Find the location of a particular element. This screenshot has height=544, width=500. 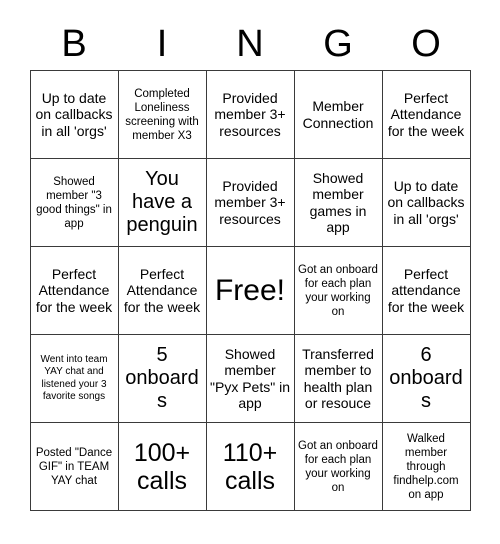

bingo-cell: 6 onboards is located at coordinates (426, 378).